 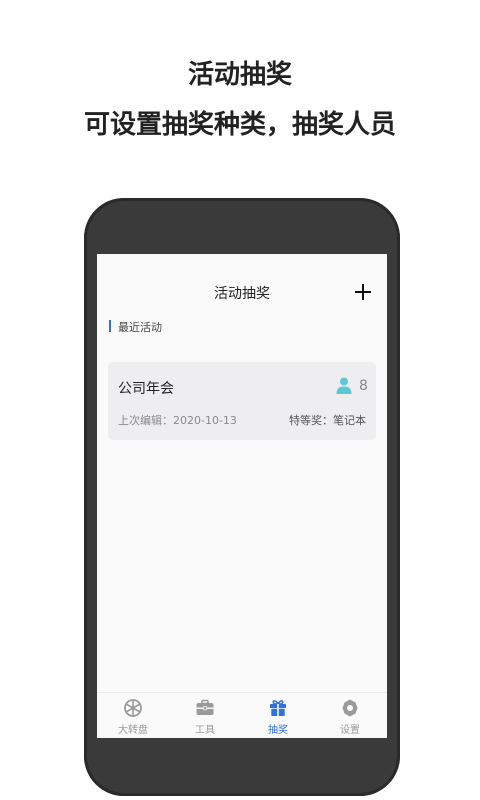 I want to click on promo-title: 活动抽奖, so click(x=239, y=75).